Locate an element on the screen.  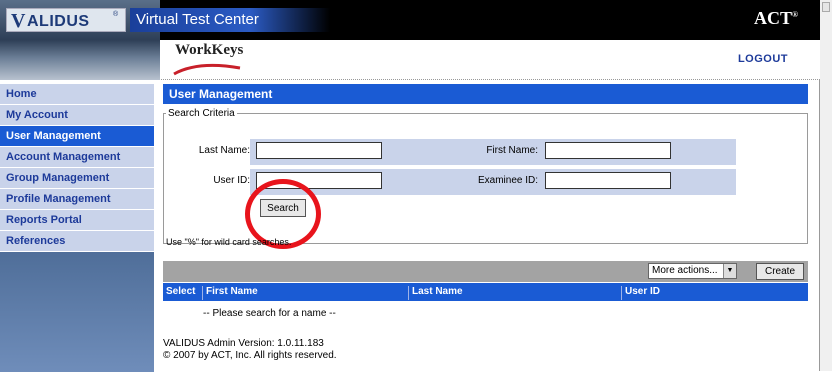
top-banner: V ALIDUS ® Virtual Test Center ACT® is located at coordinates (410, 20).